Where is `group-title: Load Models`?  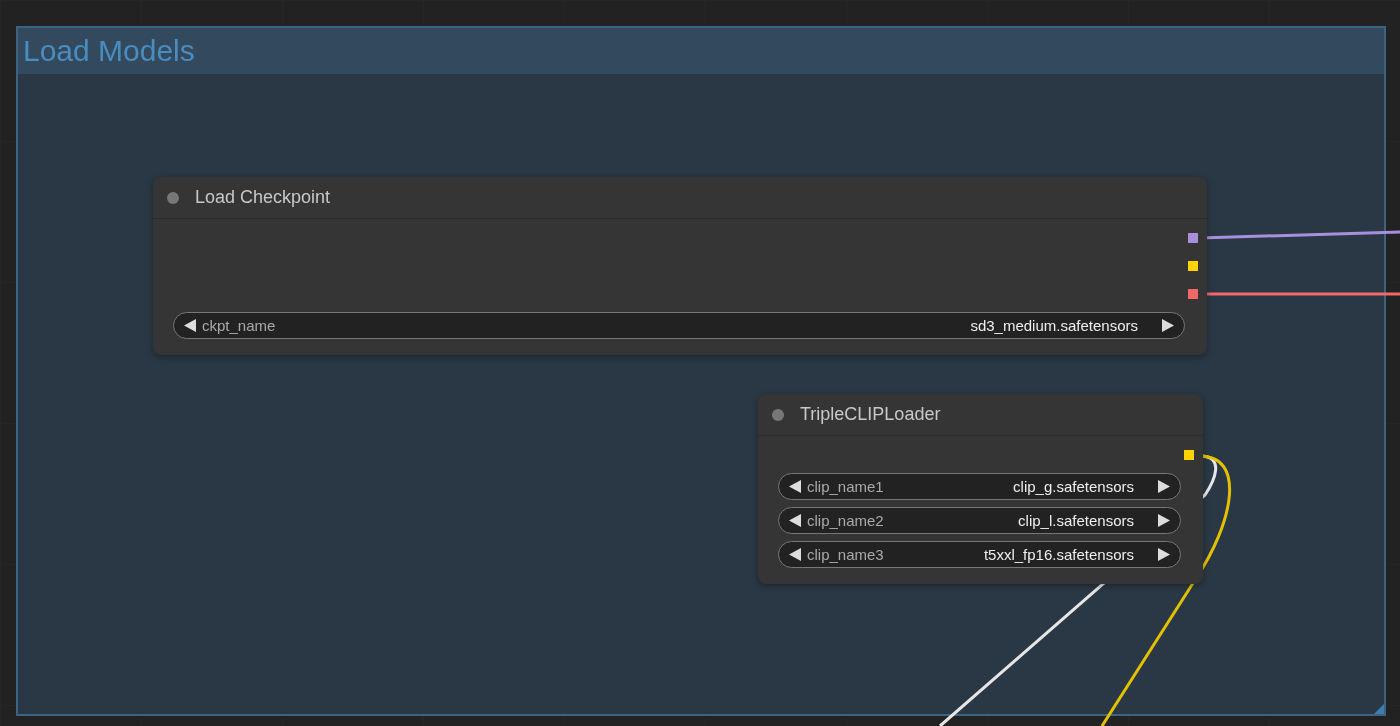
group-title: Load Models is located at coordinates (109, 51).